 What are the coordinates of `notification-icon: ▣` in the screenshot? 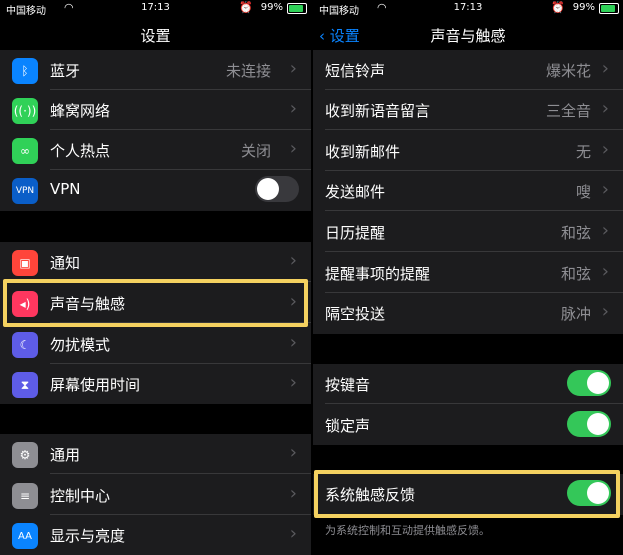 It's located at (25, 263).